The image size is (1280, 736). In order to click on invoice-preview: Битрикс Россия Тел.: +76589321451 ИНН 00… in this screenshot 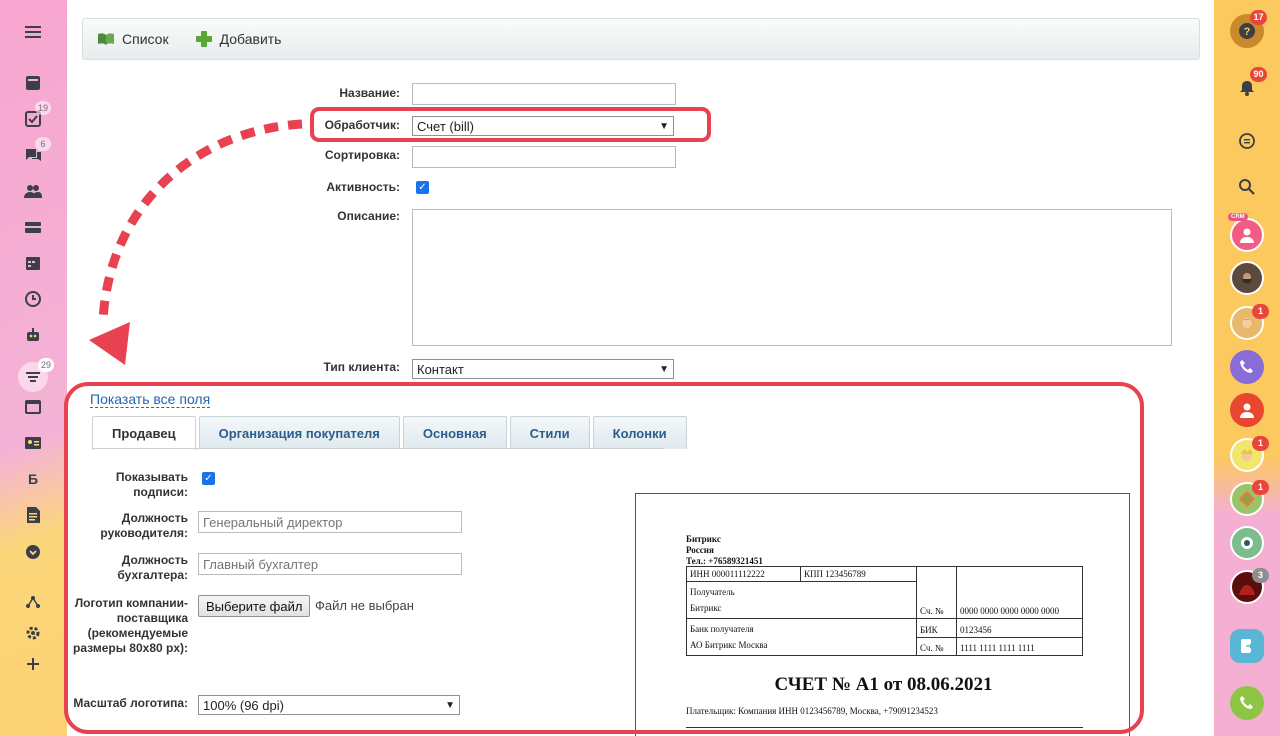, I will do `click(882, 614)`.